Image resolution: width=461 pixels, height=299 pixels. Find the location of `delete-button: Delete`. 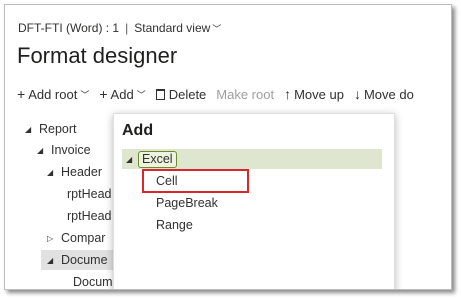

delete-button: Delete is located at coordinates (181, 94).